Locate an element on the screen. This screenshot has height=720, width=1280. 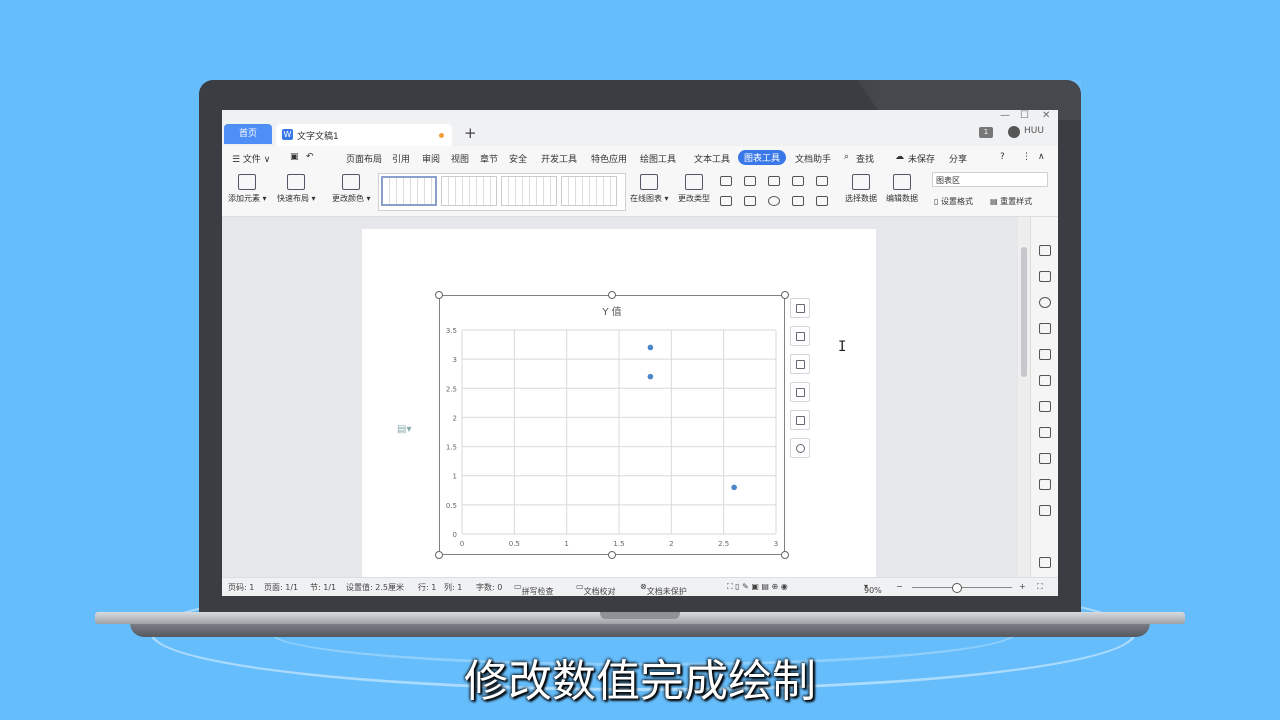
radar-chart-icon is located at coordinates (798, 181).